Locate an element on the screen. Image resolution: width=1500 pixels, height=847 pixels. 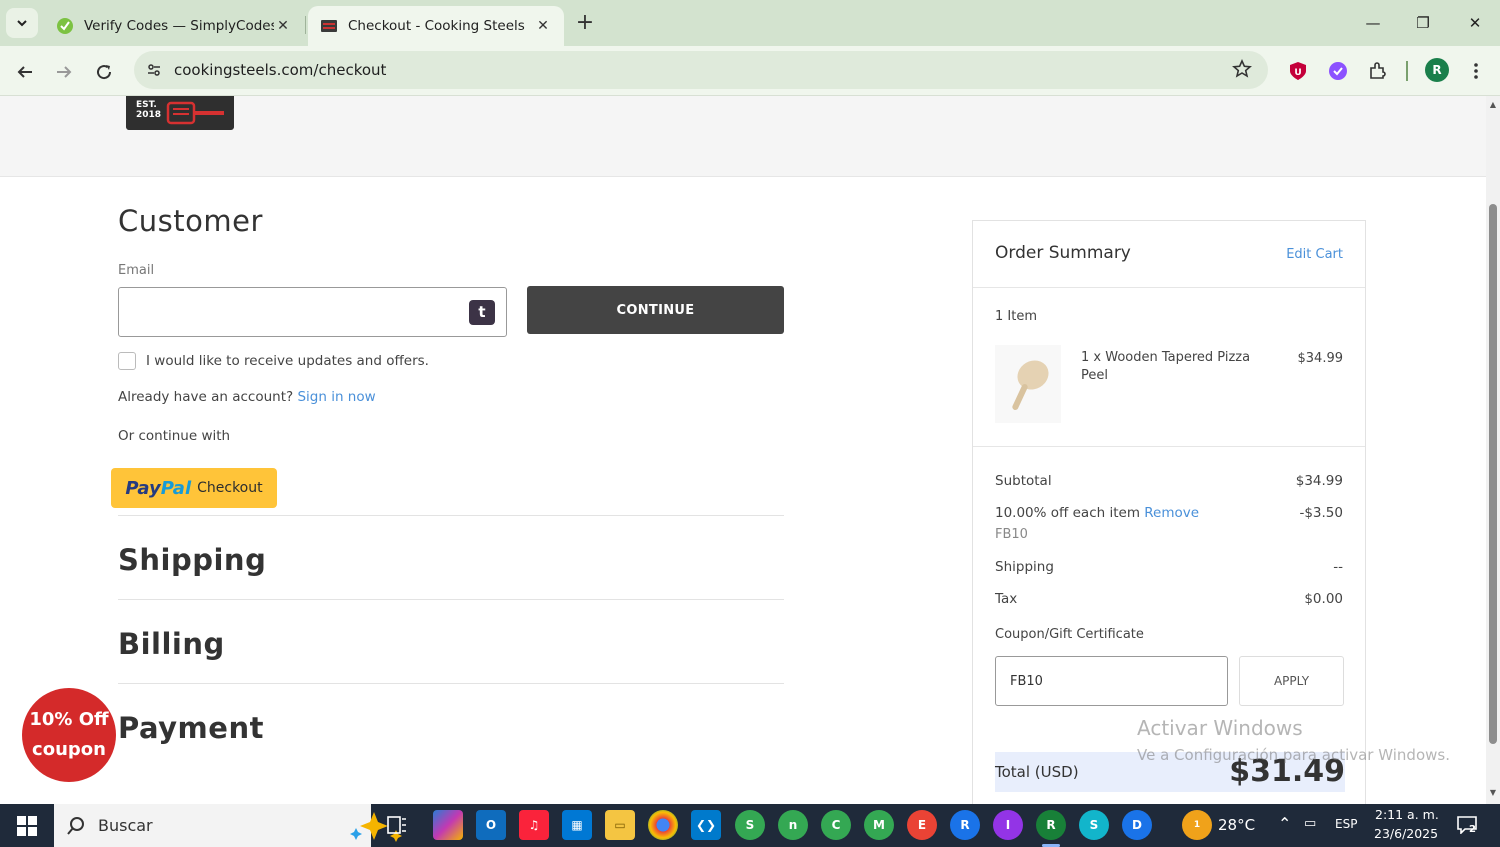
toolbar-divider is located at coordinates (1407, 71).